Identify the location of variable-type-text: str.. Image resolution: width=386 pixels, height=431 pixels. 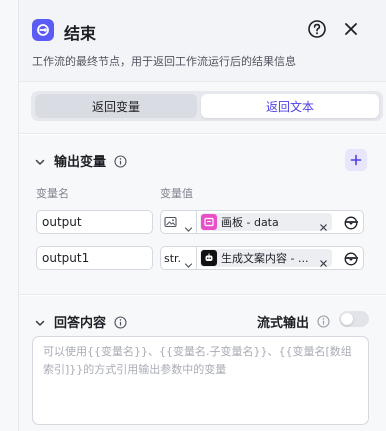
(173, 258).